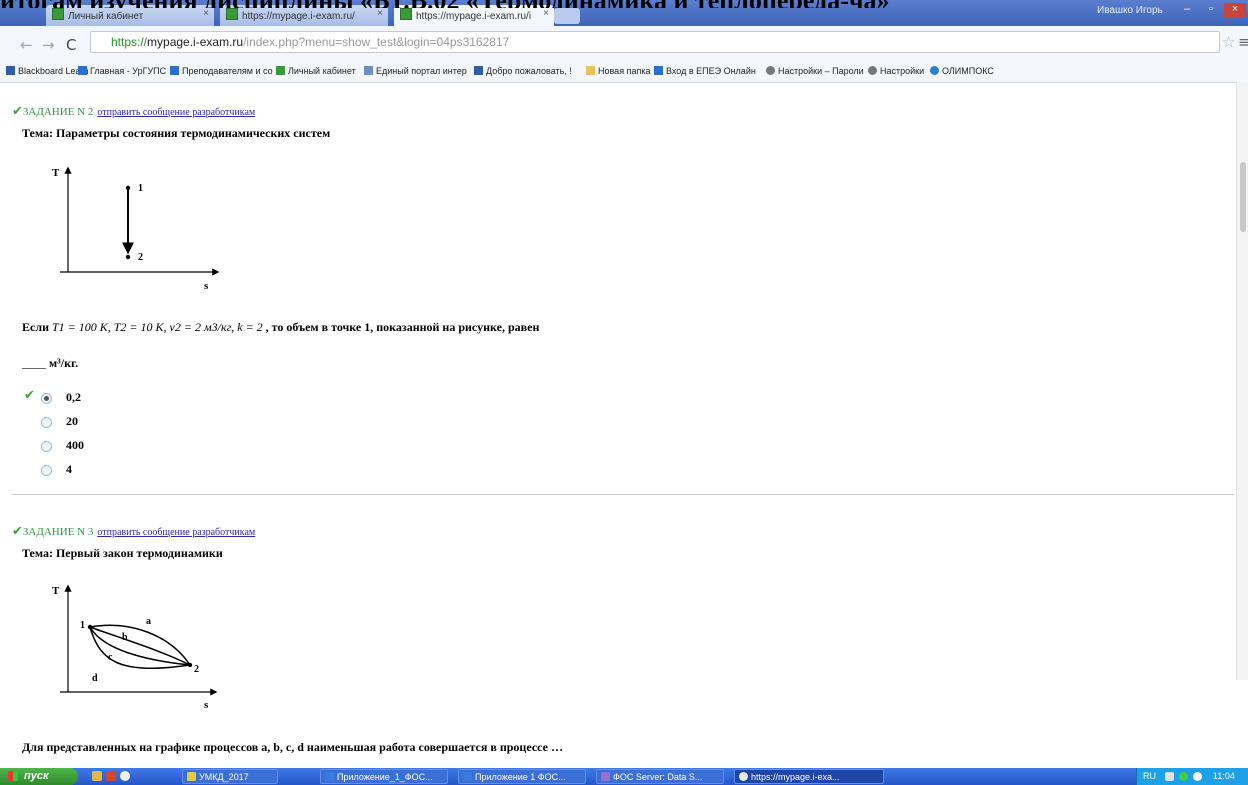 The image size is (1248, 785). Describe the element at coordinates (50, 363) in the screenshot. I see `task-2-unit-line: ____ м³/кг.` at that location.